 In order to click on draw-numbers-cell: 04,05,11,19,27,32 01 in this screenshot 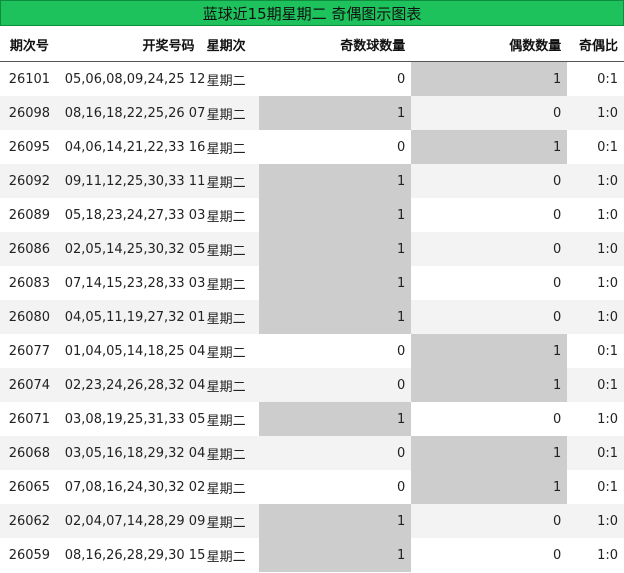, I will do `click(135, 317)`.